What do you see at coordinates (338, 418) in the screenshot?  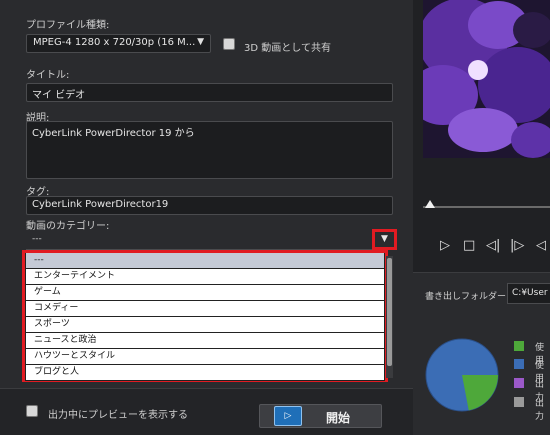 I see `start-button-label: 開始` at bounding box center [338, 418].